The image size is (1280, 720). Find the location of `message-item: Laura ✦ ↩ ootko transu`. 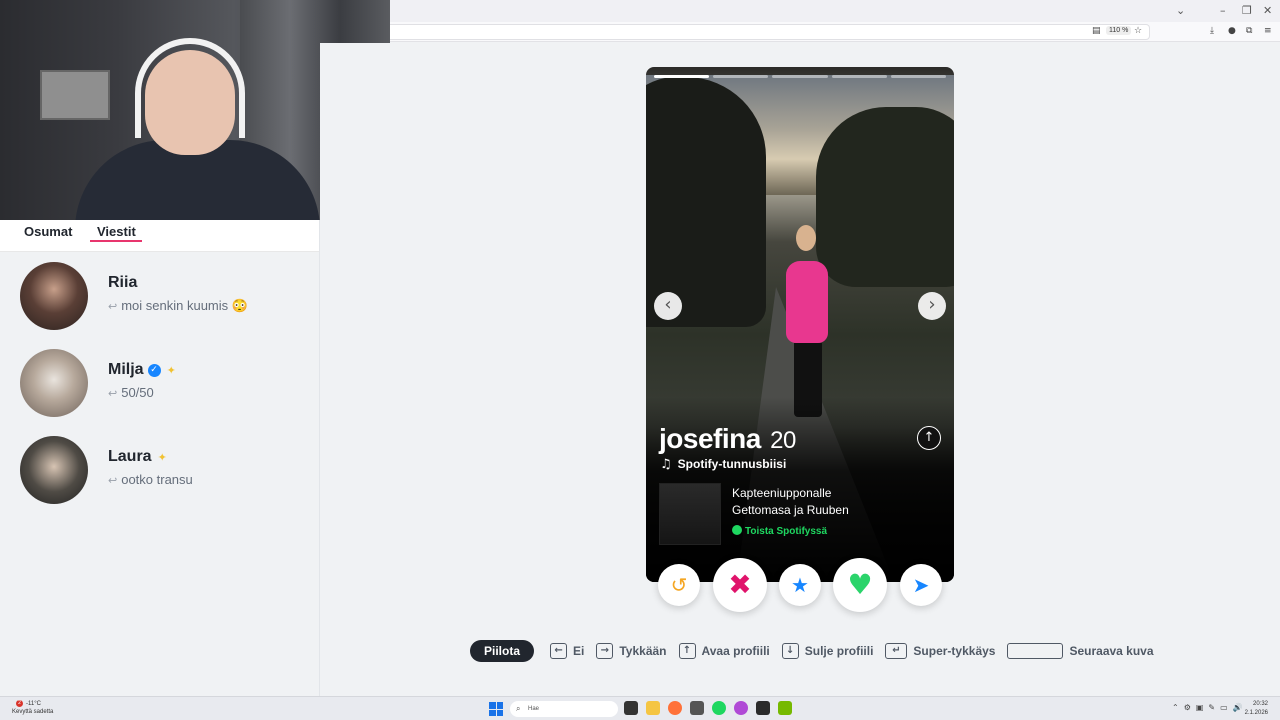

message-item: Laura ✦ ↩ ootko transu is located at coordinates (160, 478).